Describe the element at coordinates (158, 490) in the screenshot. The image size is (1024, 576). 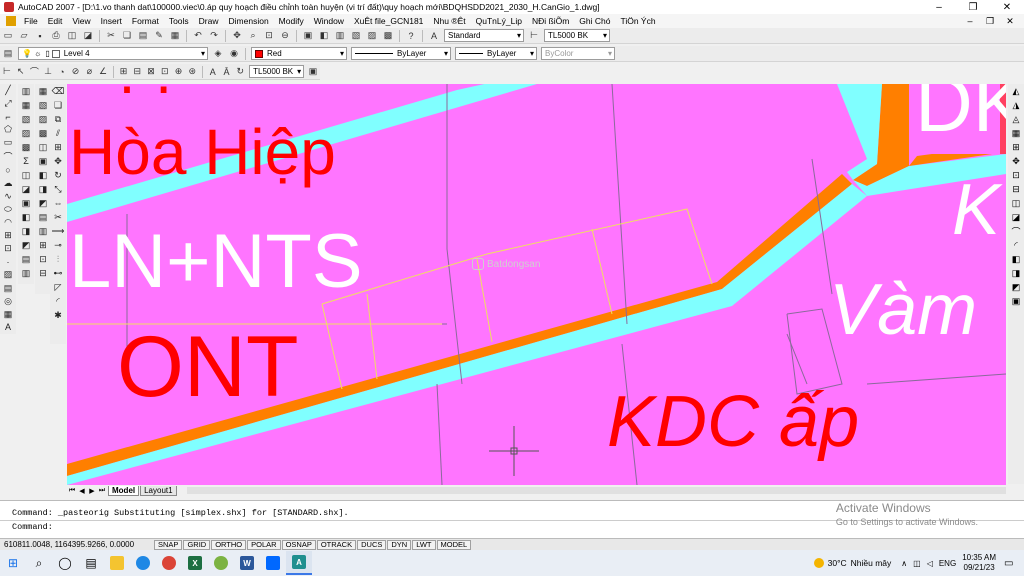
I see `tab-layout1: Layout1` at that location.